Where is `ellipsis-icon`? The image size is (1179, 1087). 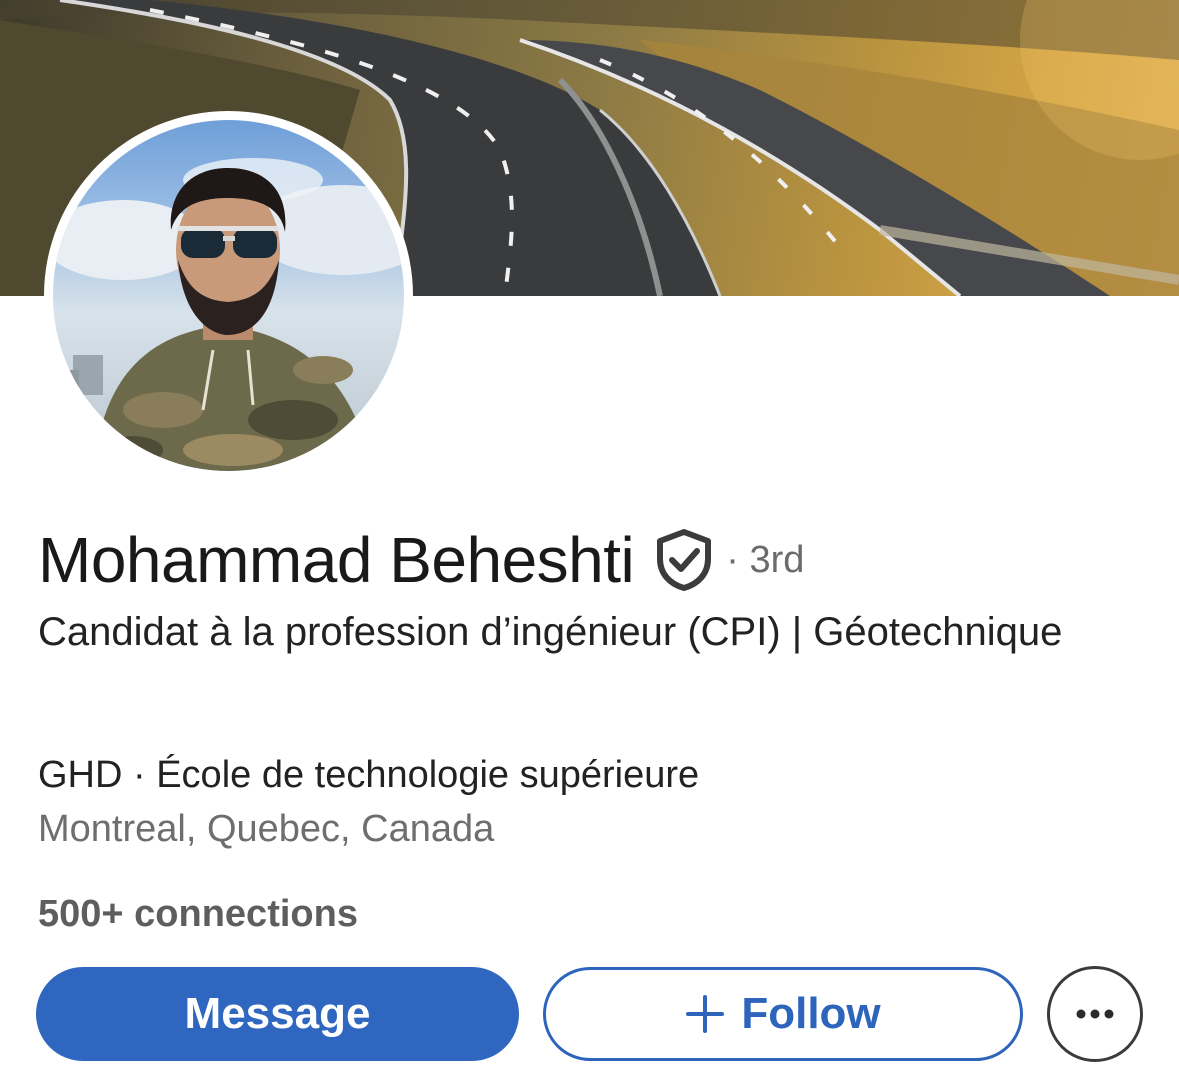 ellipsis-icon is located at coordinates (1095, 1014).